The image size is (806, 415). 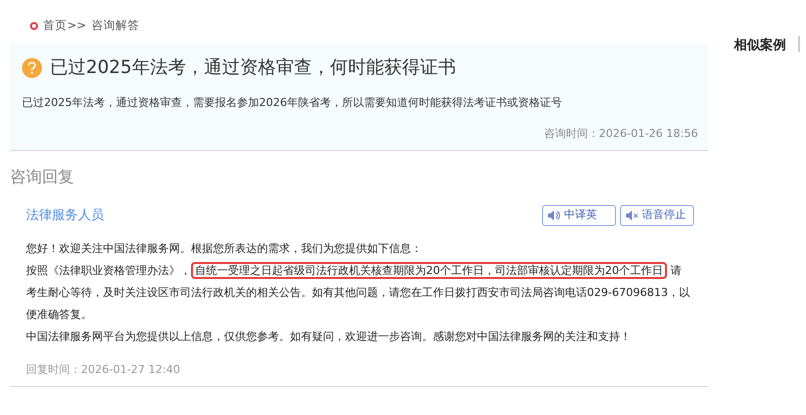 What do you see at coordinates (632, 215) in the screenshot?
I see `mute-icon` at bounding box center [632, 215].